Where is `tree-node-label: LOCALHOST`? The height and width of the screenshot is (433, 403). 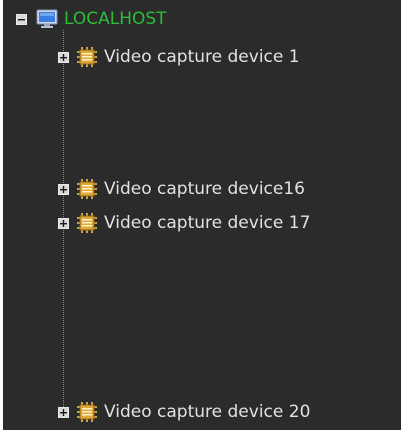
tree-node-label: LOCALHOST is located at coordinates (115, 19).